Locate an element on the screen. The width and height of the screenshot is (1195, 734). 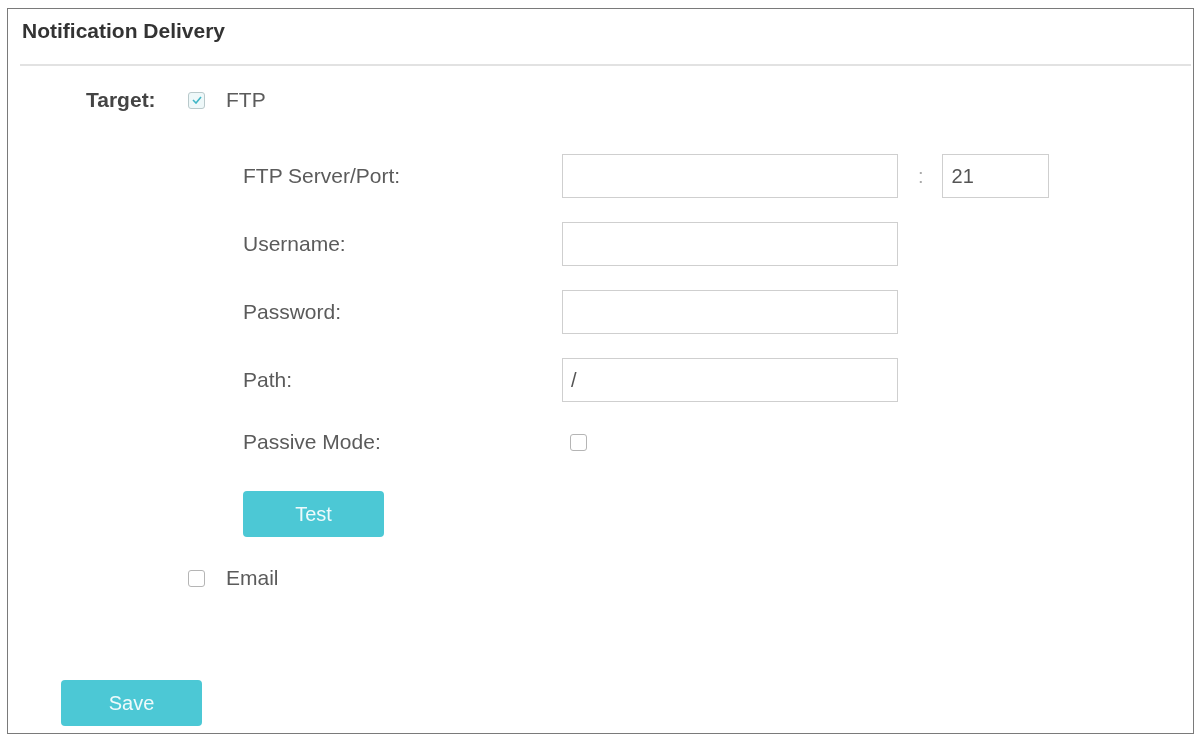
field-label: Path: is located at coordinates (268, 380).